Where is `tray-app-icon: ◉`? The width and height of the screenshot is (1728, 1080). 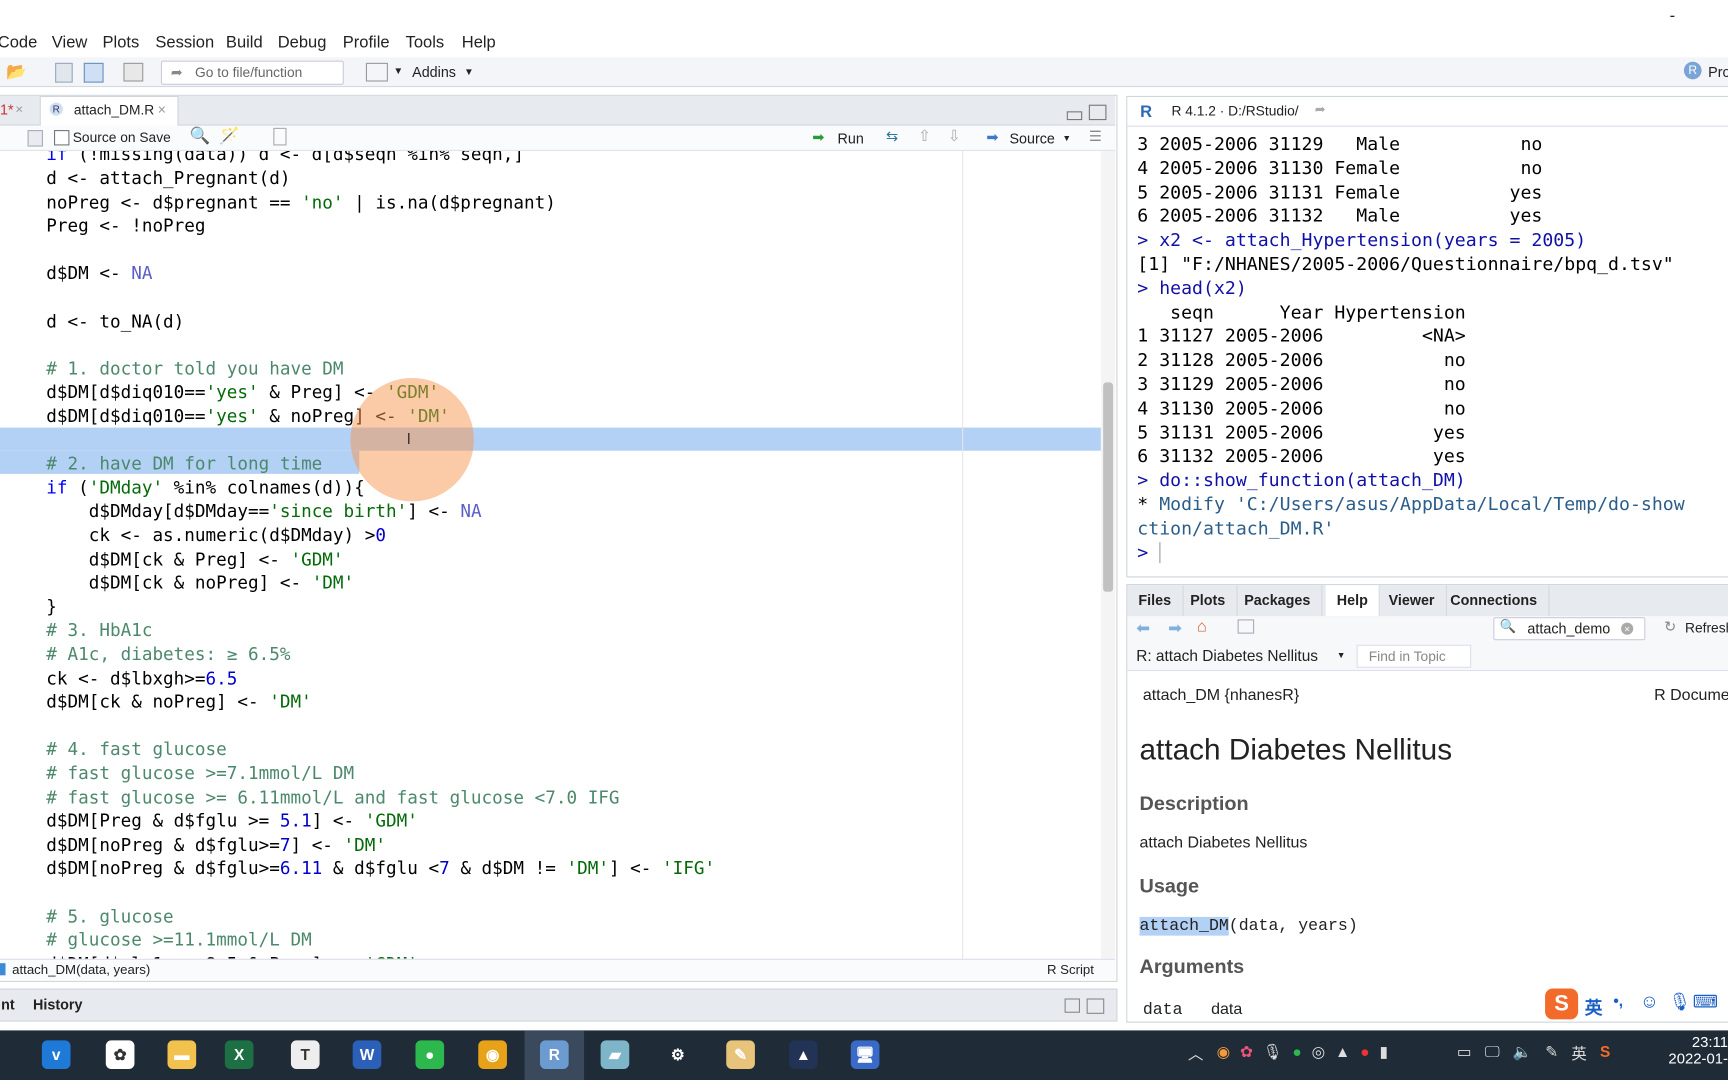
tray-app-icon: ◉ is located at coordinates (1223, 1055).